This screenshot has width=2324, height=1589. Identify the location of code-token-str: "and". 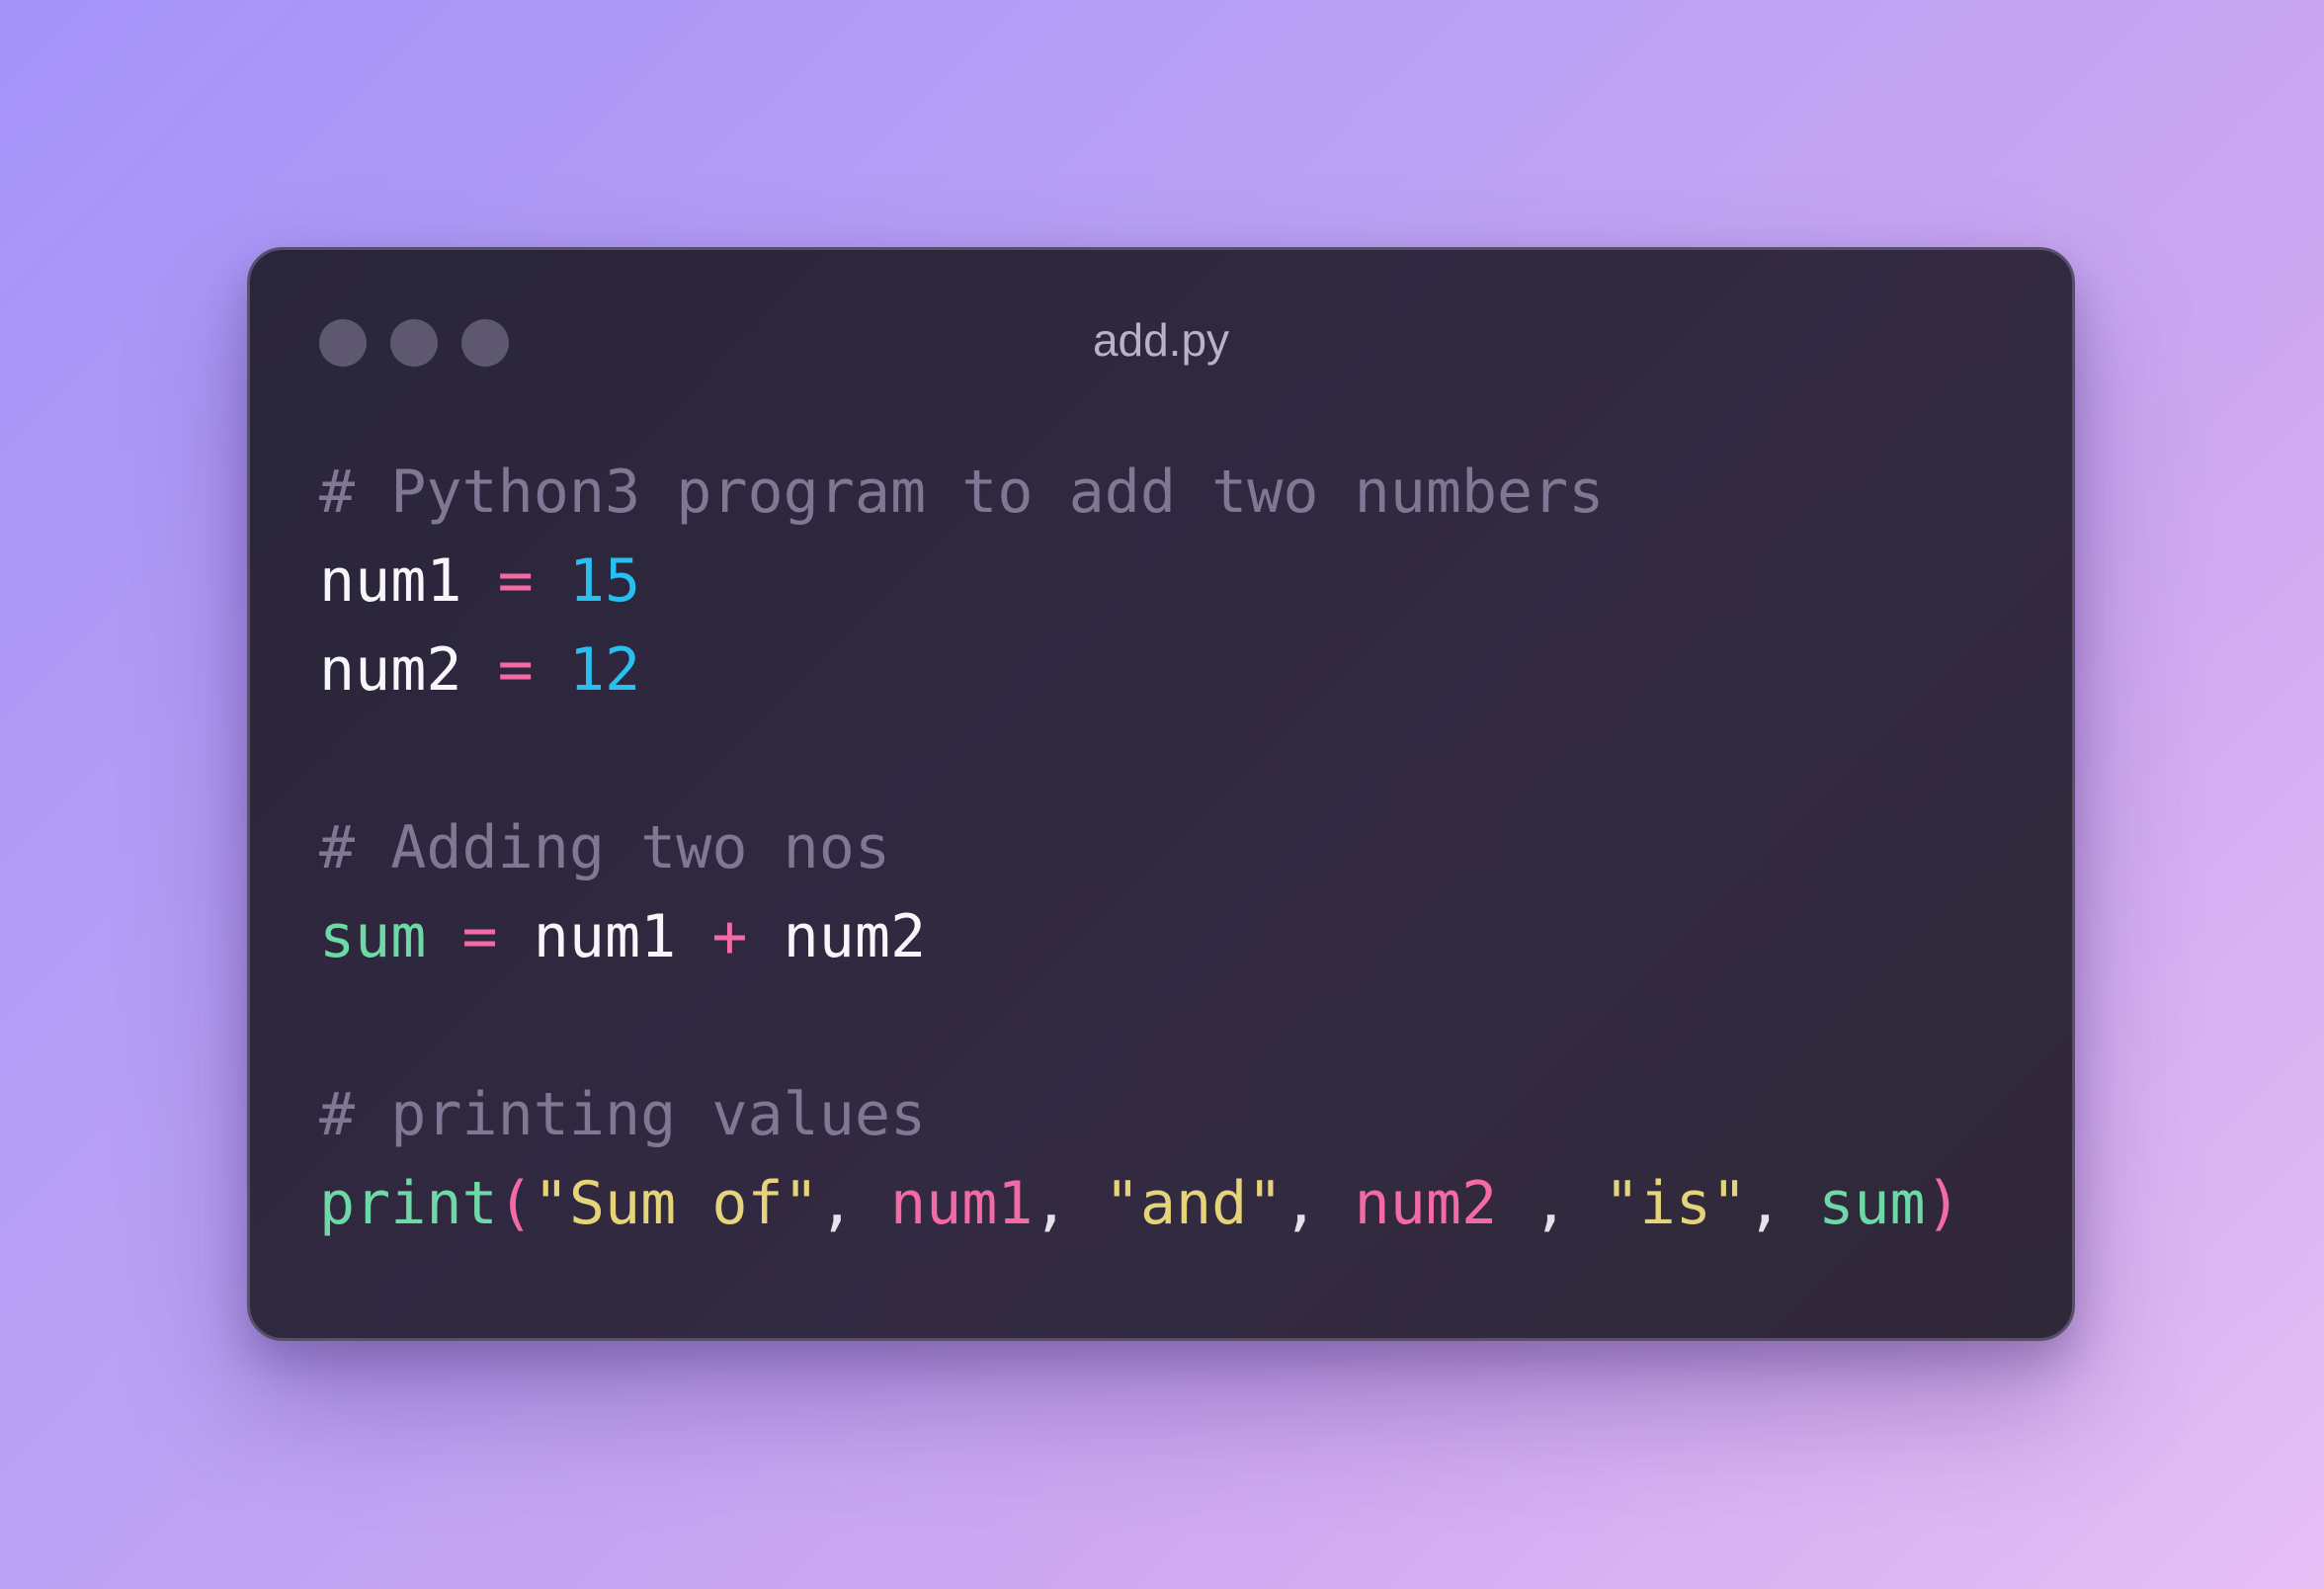
(1194, 1204).